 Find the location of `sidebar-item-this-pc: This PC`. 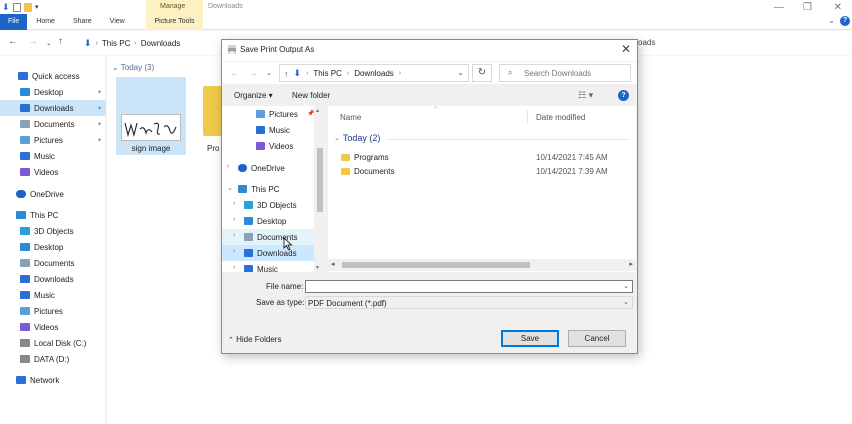

sidebar-item-this-pc: This PC is located at coordinates (53, 215).